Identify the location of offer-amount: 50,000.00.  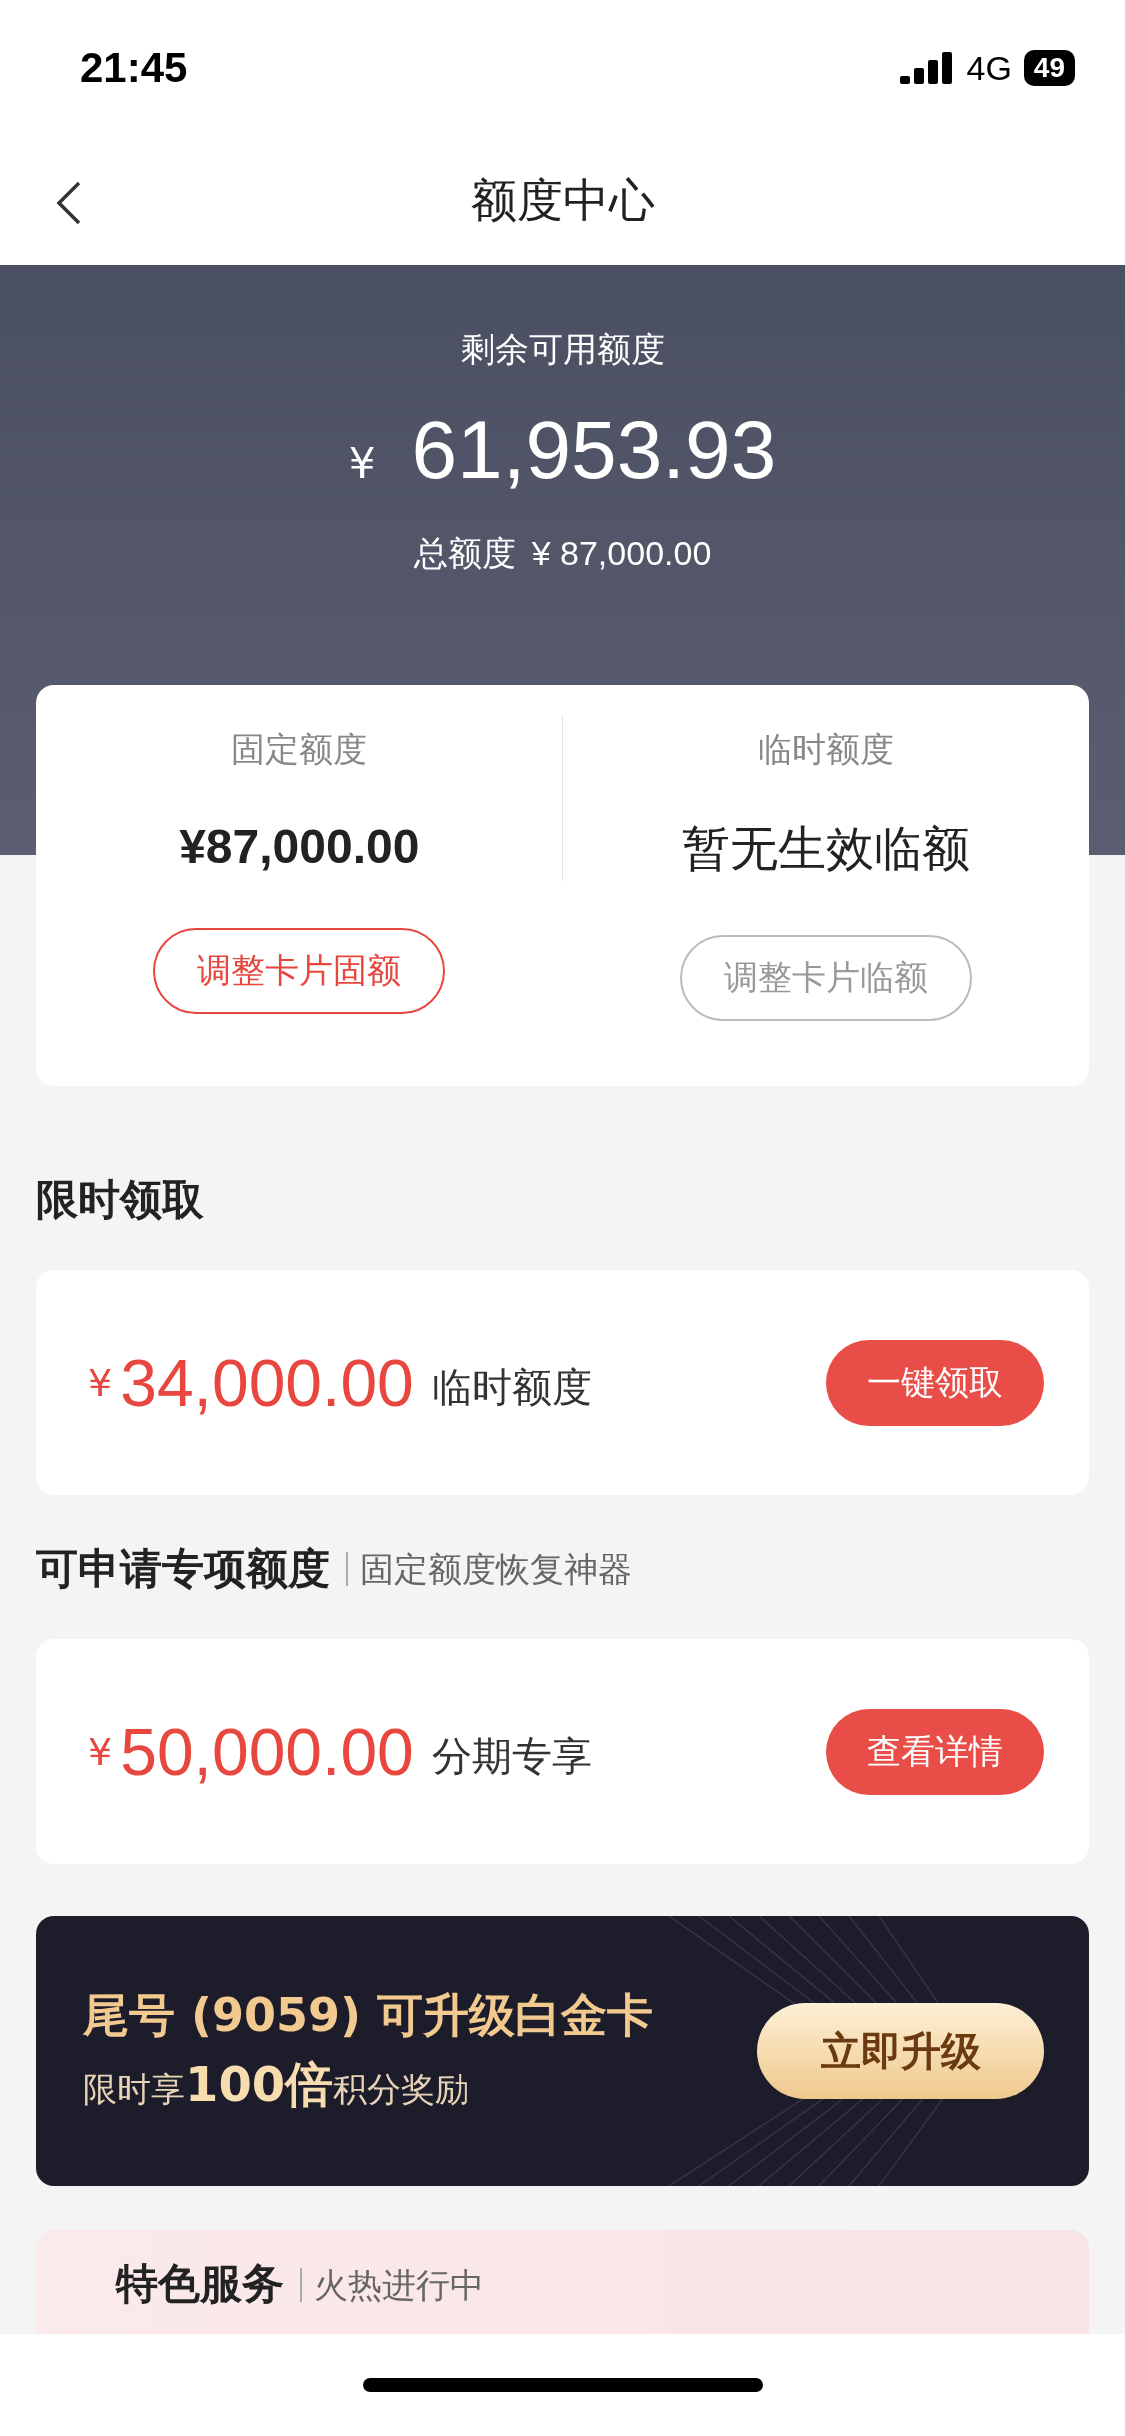
(267, 1751).